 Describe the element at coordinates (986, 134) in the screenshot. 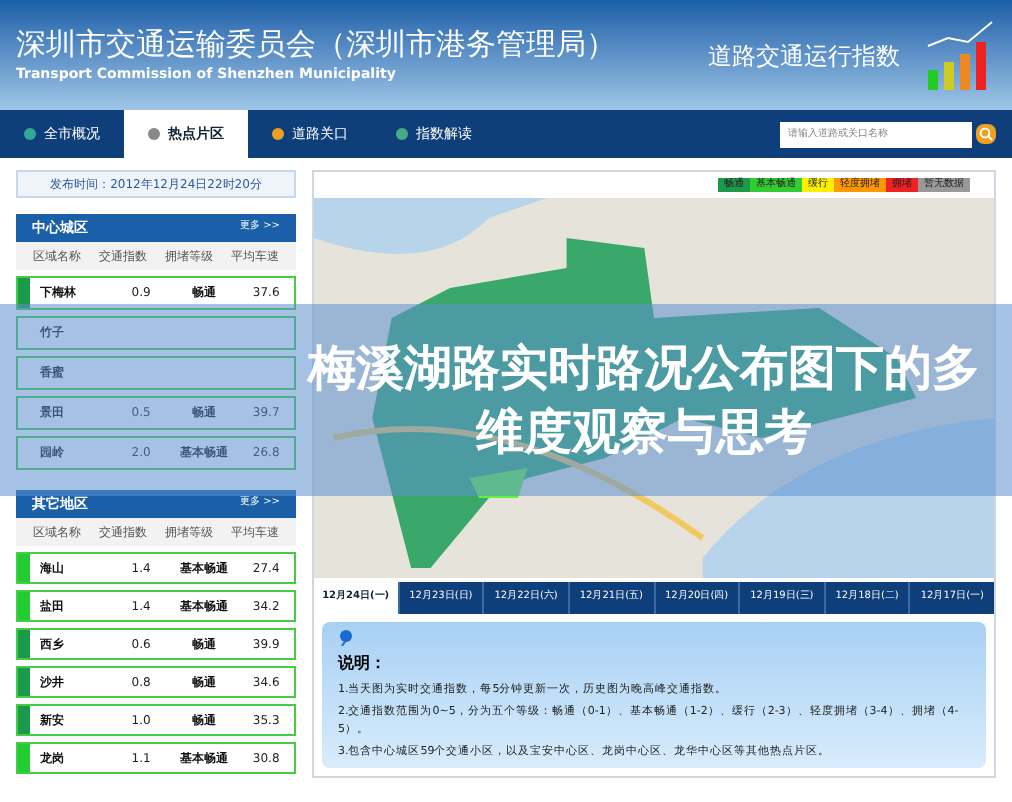

I see `search-icon` at that location.